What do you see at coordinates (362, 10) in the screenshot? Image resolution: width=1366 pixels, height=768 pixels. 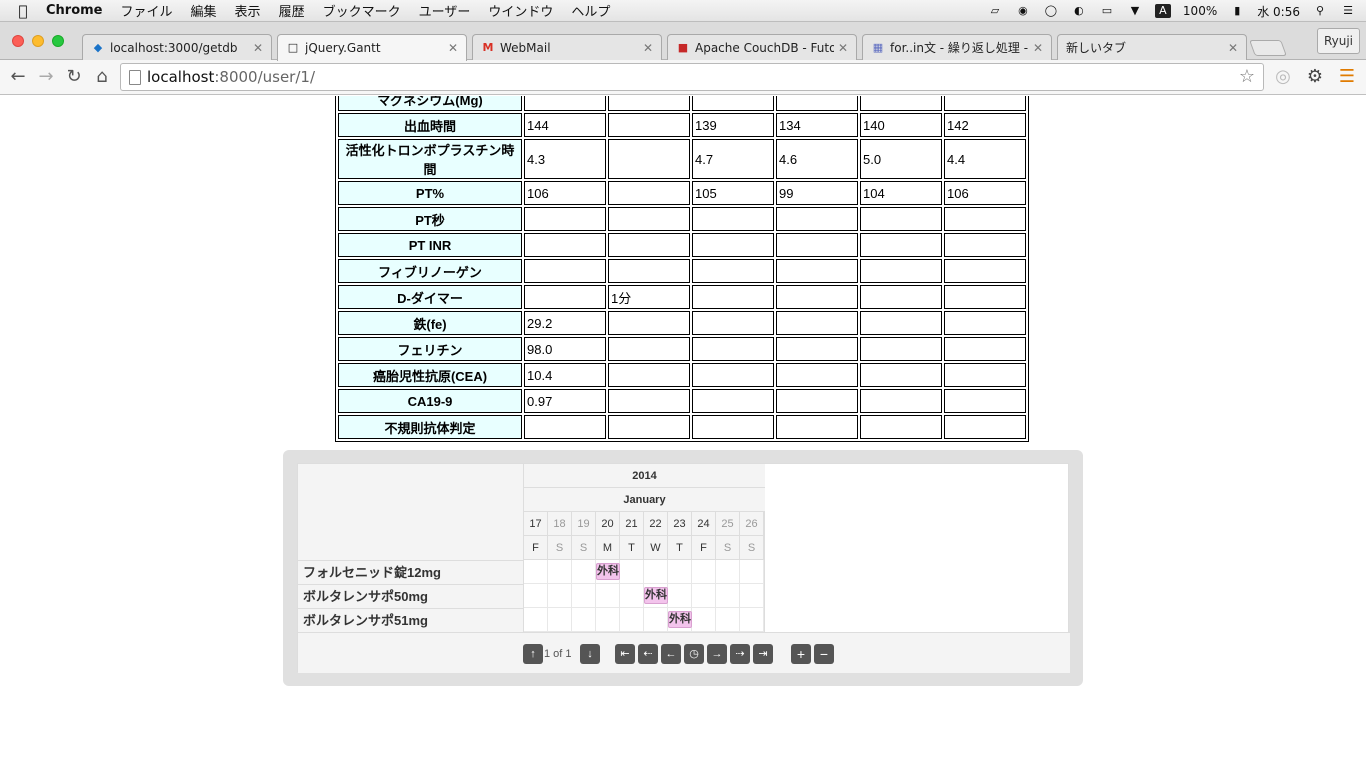 I see `menu-bookmarks: ブックマーク` at bounding box center [362, 10].